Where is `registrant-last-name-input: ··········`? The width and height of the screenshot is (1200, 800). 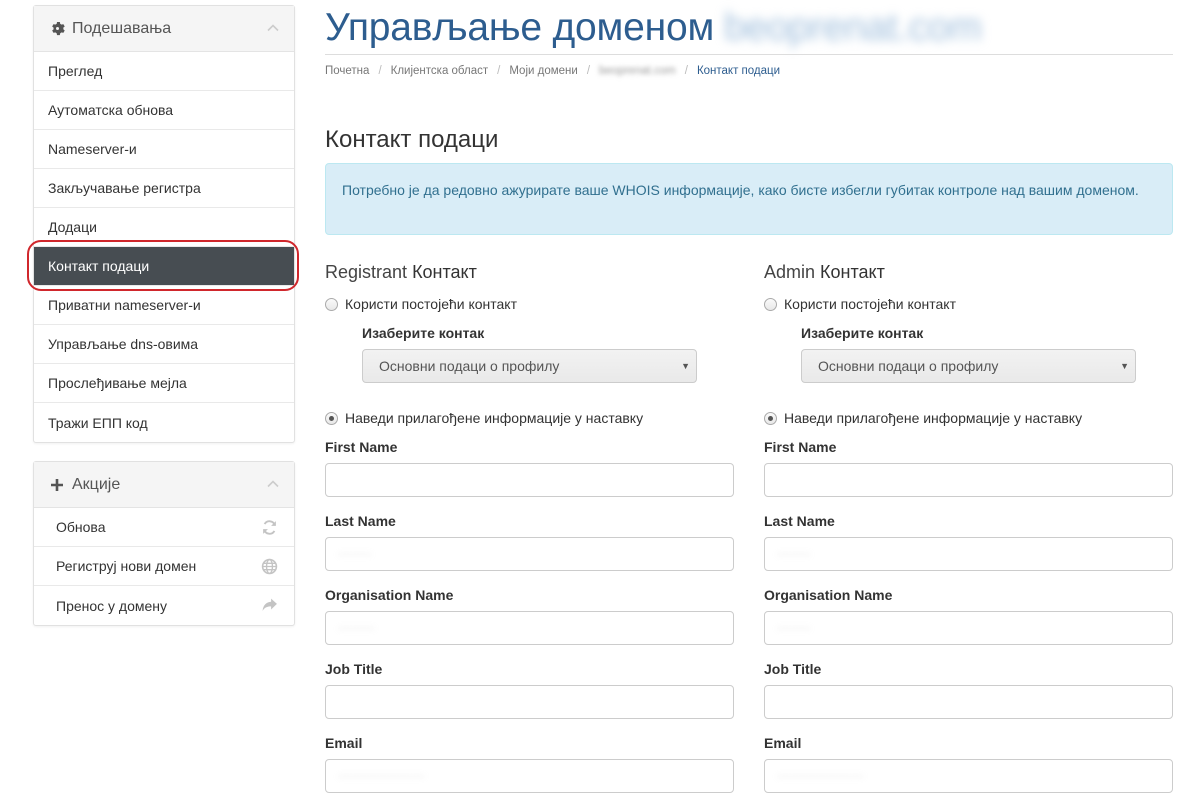 registrant-last-name-input: ·········· is located at coordinates (529, 554).